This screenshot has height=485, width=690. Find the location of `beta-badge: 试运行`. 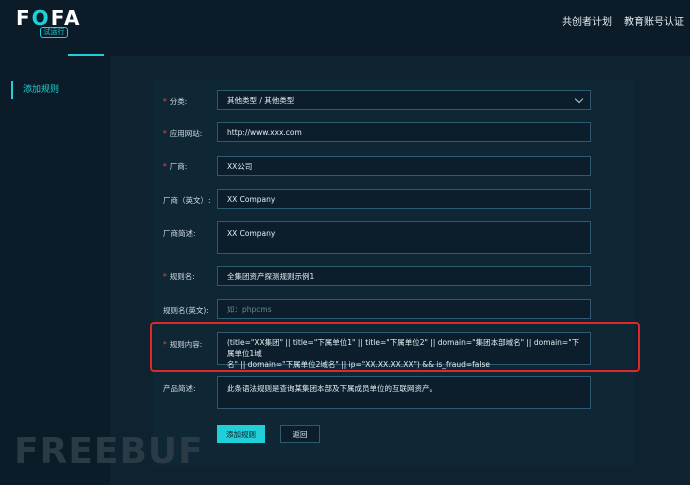

beta-badge: 试运行 is located at coordinates (54, 32).